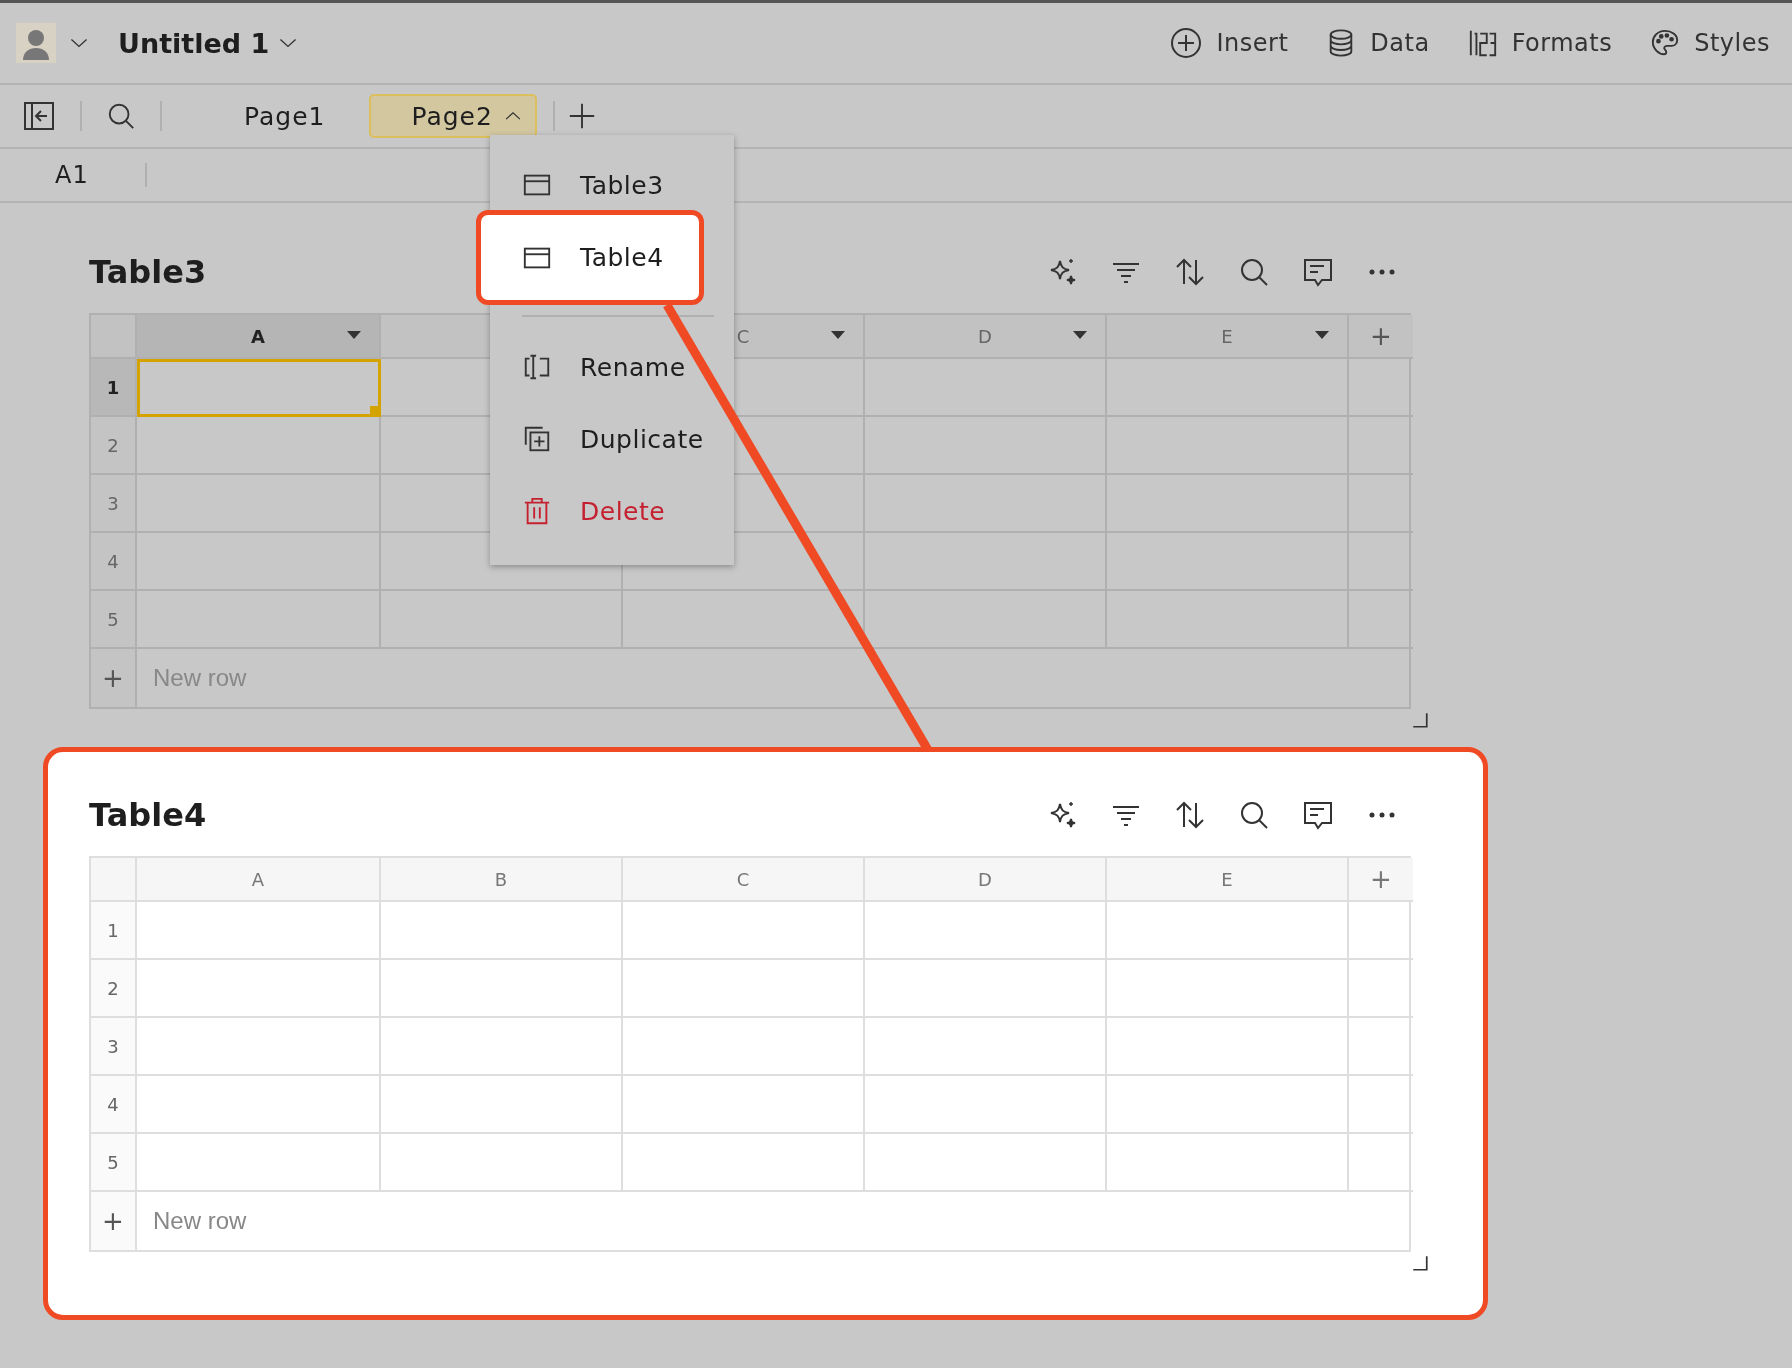 The width and height of the screenshot is (1792, 1368). What do you see at coordinates (612, 511) in the screenshot?
I see `menu-item: Delete` at bounding box center [612, 511].